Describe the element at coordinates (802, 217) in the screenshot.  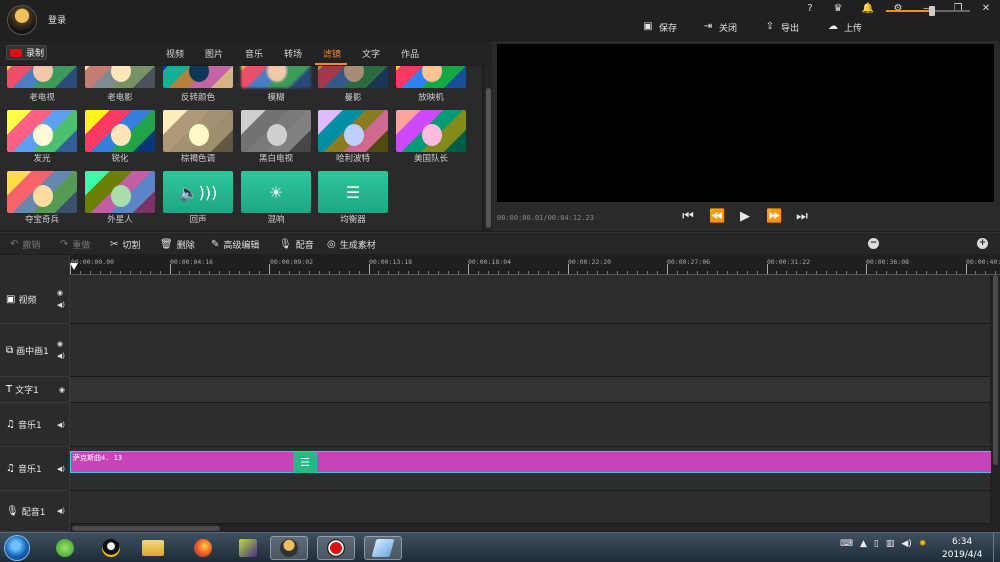
I see `skip-end-icon: ⏭` at that location.